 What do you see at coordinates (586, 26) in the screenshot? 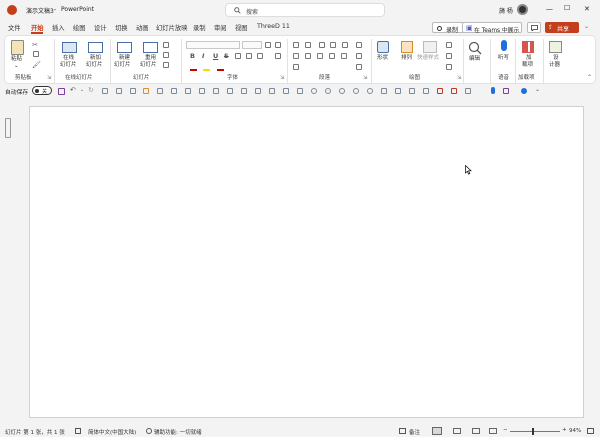
I see `share-dropdown-icon: ⌄` at bounding box center [586, 26].